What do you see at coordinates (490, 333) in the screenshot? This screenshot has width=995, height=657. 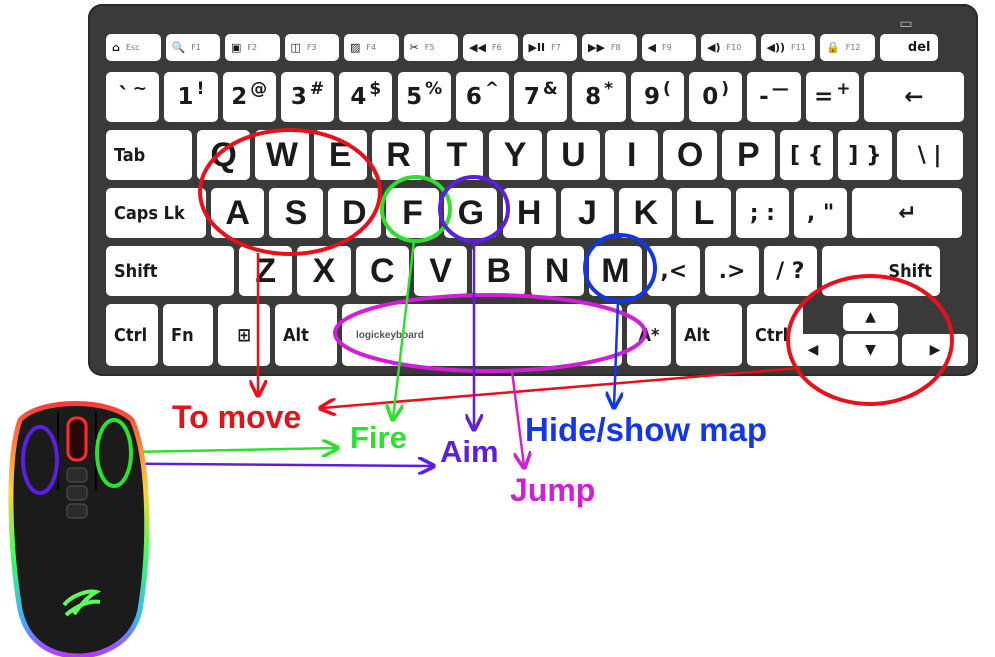 I see `spacebar-highlight` at bounding box center [490, 333].